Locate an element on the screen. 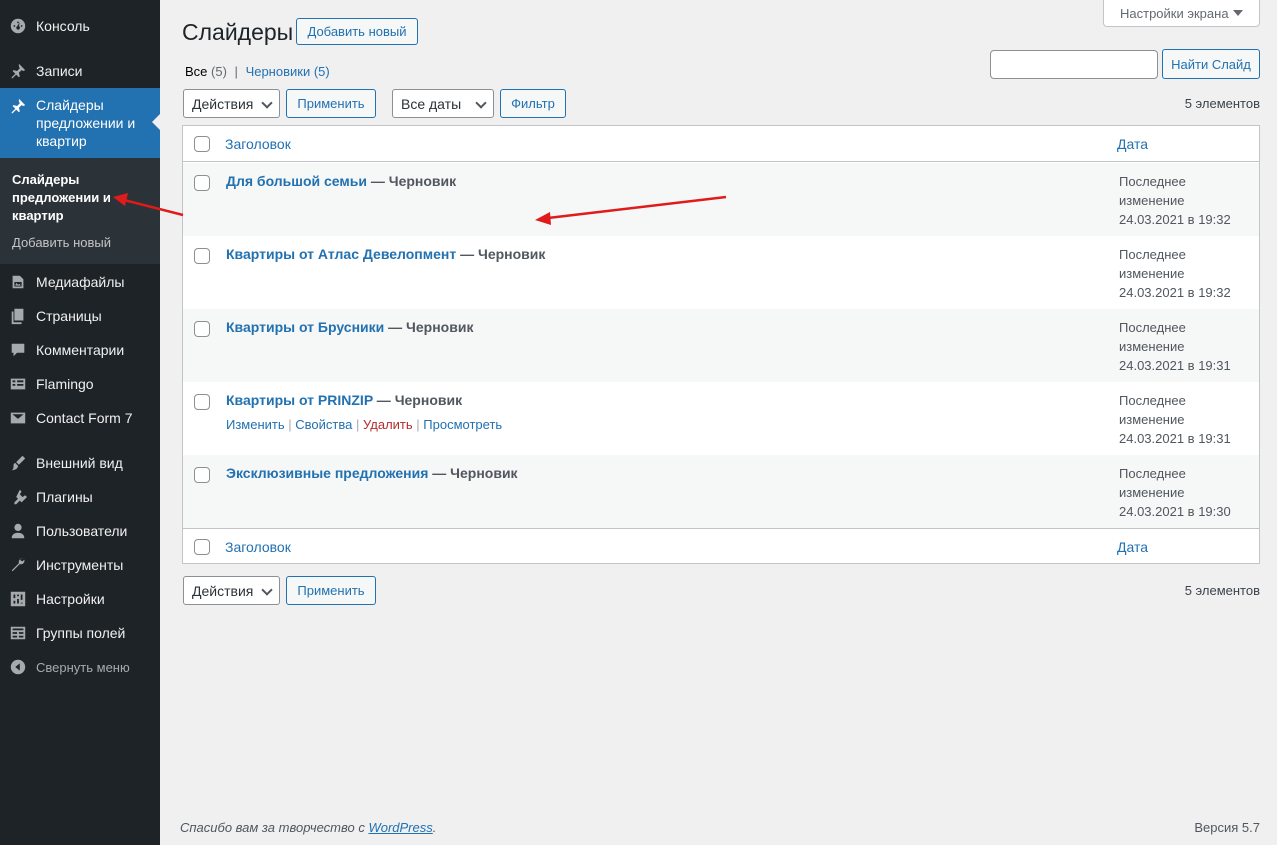 The width and height of the screenshot is (1277, 845). row-title-link: Квартиры от PRINZIP is located at coordinates (299, 400).